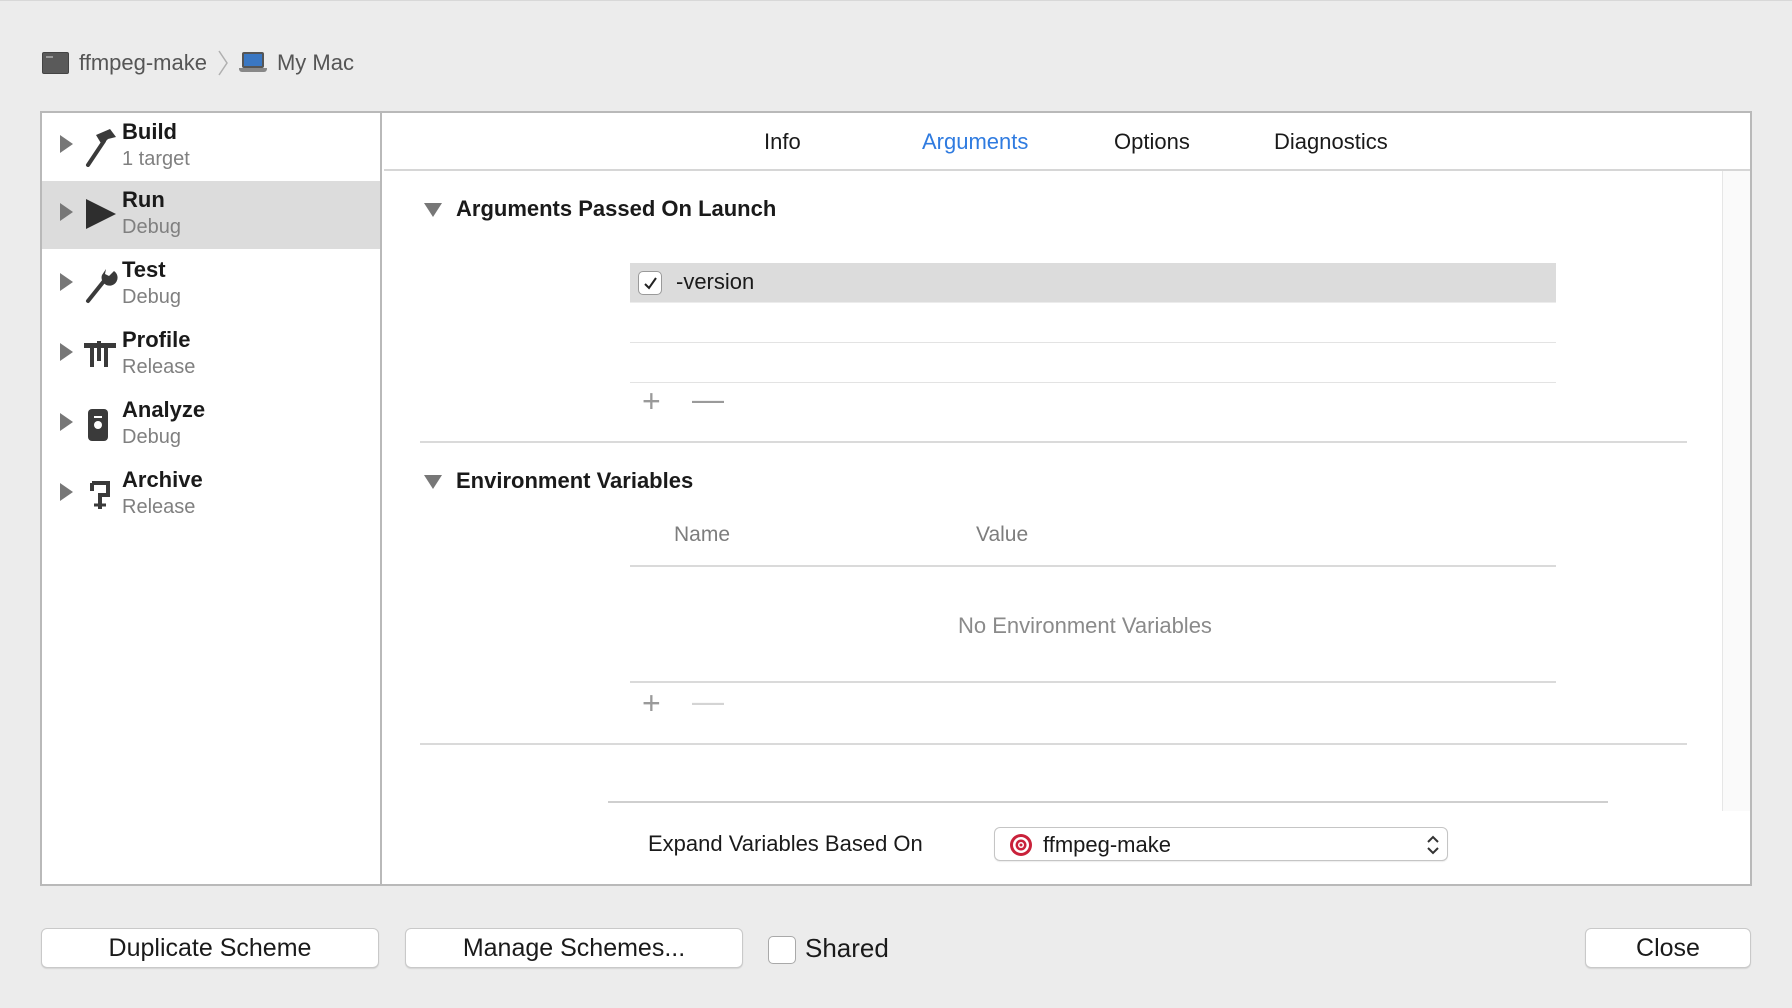  I want to click on breadcrumb-destination: My Mac, so click(296, 63).